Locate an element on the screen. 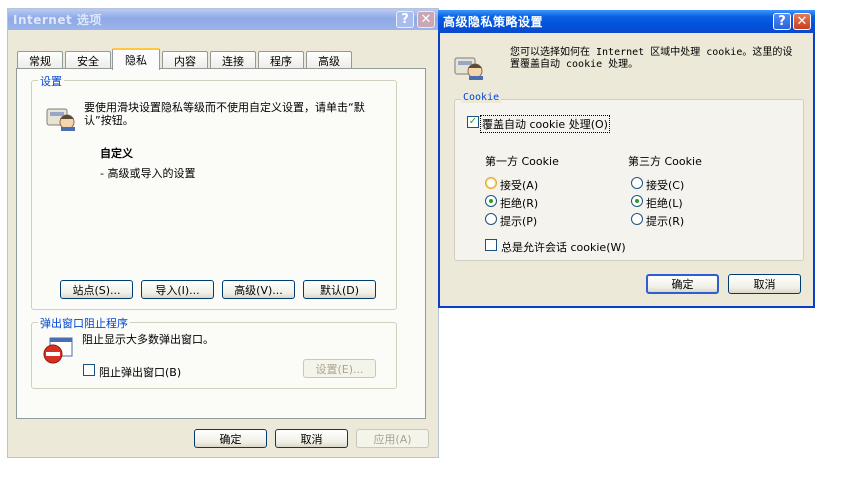 The width and height of the screenshot is (868, 500). cookie-group-label: Cookie is located at coordinates (481, 97).